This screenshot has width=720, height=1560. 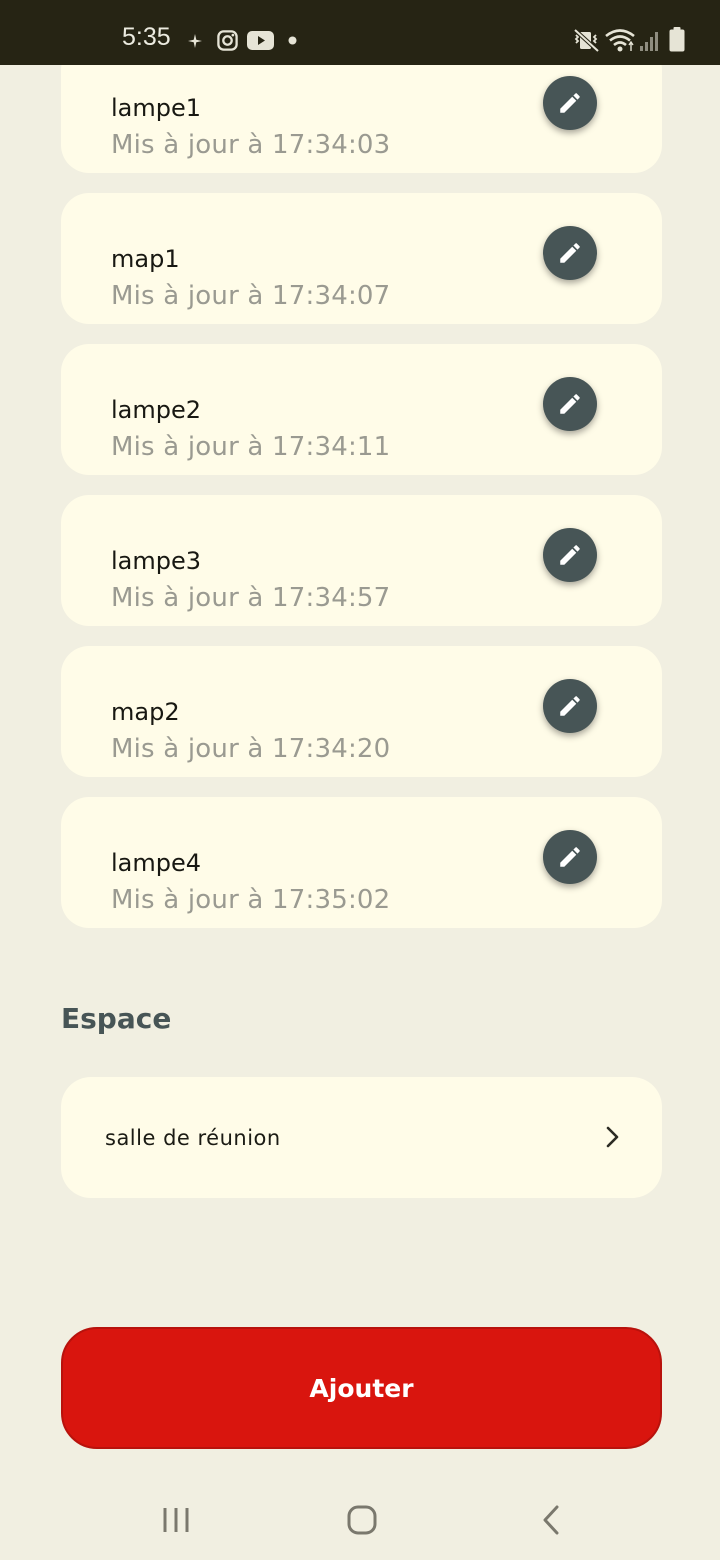 What do you see at coordinates (251, 900) in the screenshot?
I see `device-updated-time: Mis à jour à 17:35:02` at bounding box center [251, 900].